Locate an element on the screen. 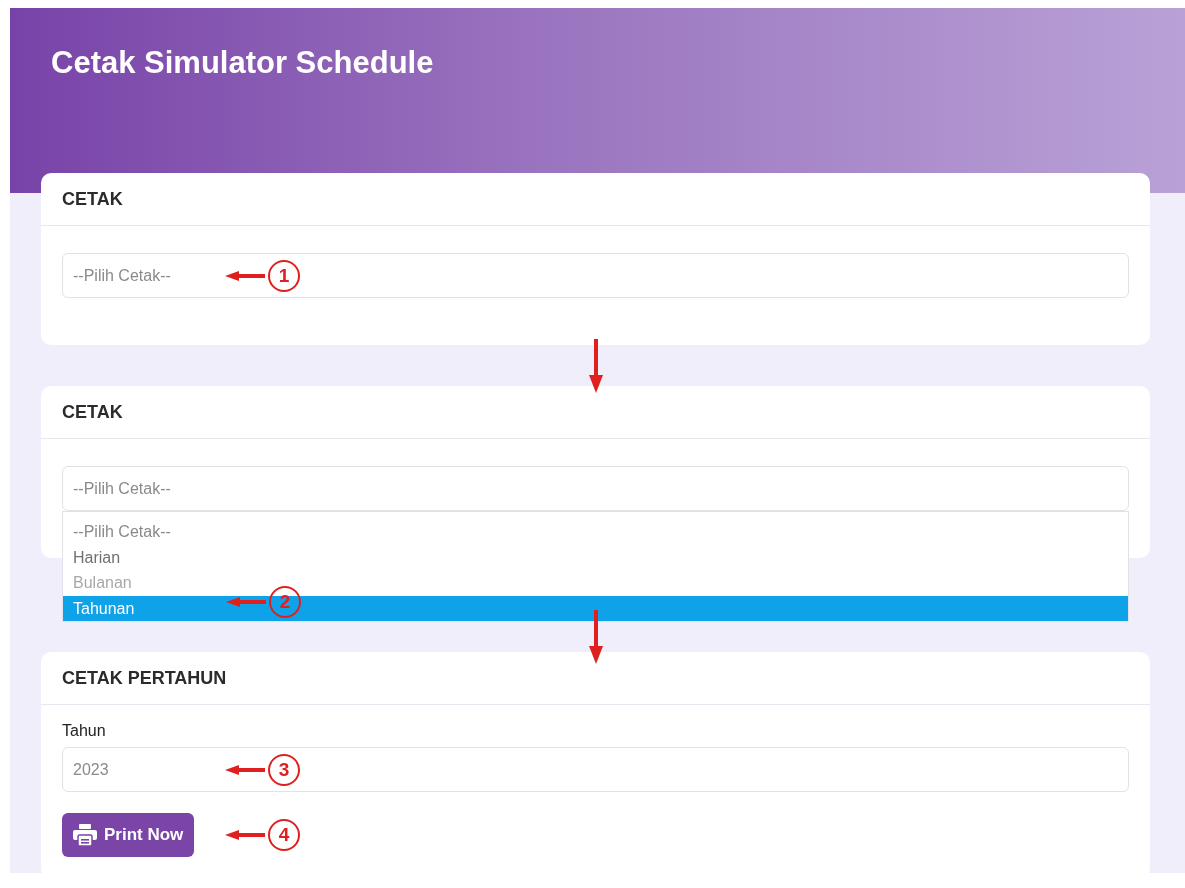 The height and width of the screenshot is (888, 1185). field-label: Tahun is located at coordinates (84, 731).